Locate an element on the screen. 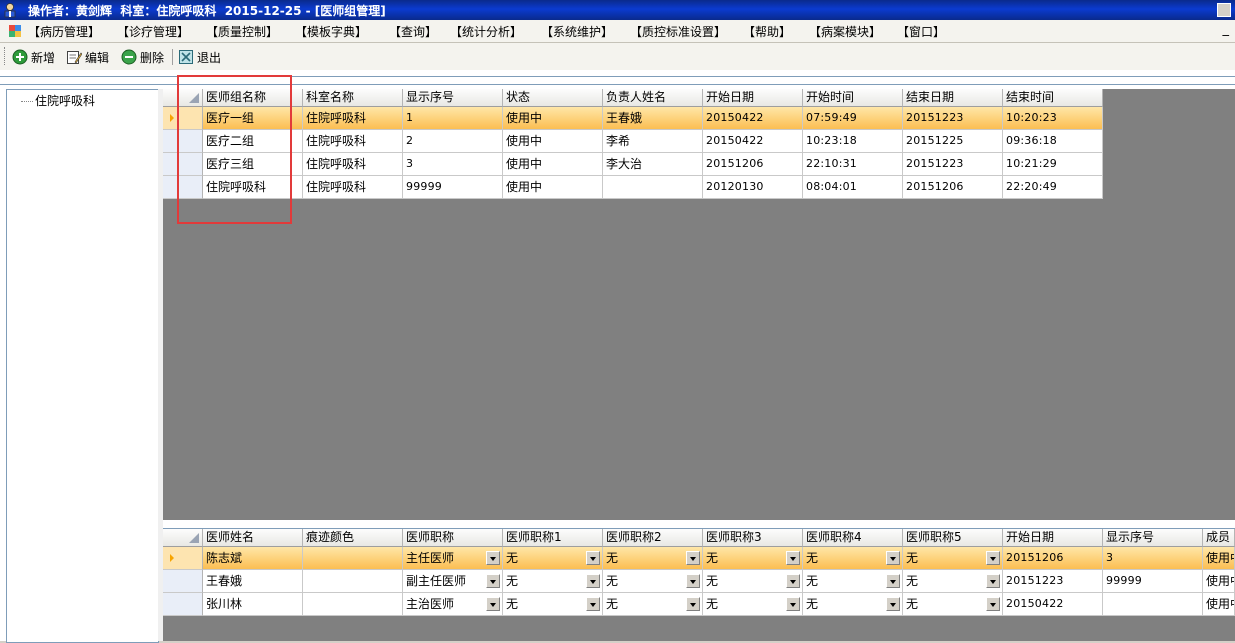  grid-cell: 20150422 is located at coordinates (1053, 604).